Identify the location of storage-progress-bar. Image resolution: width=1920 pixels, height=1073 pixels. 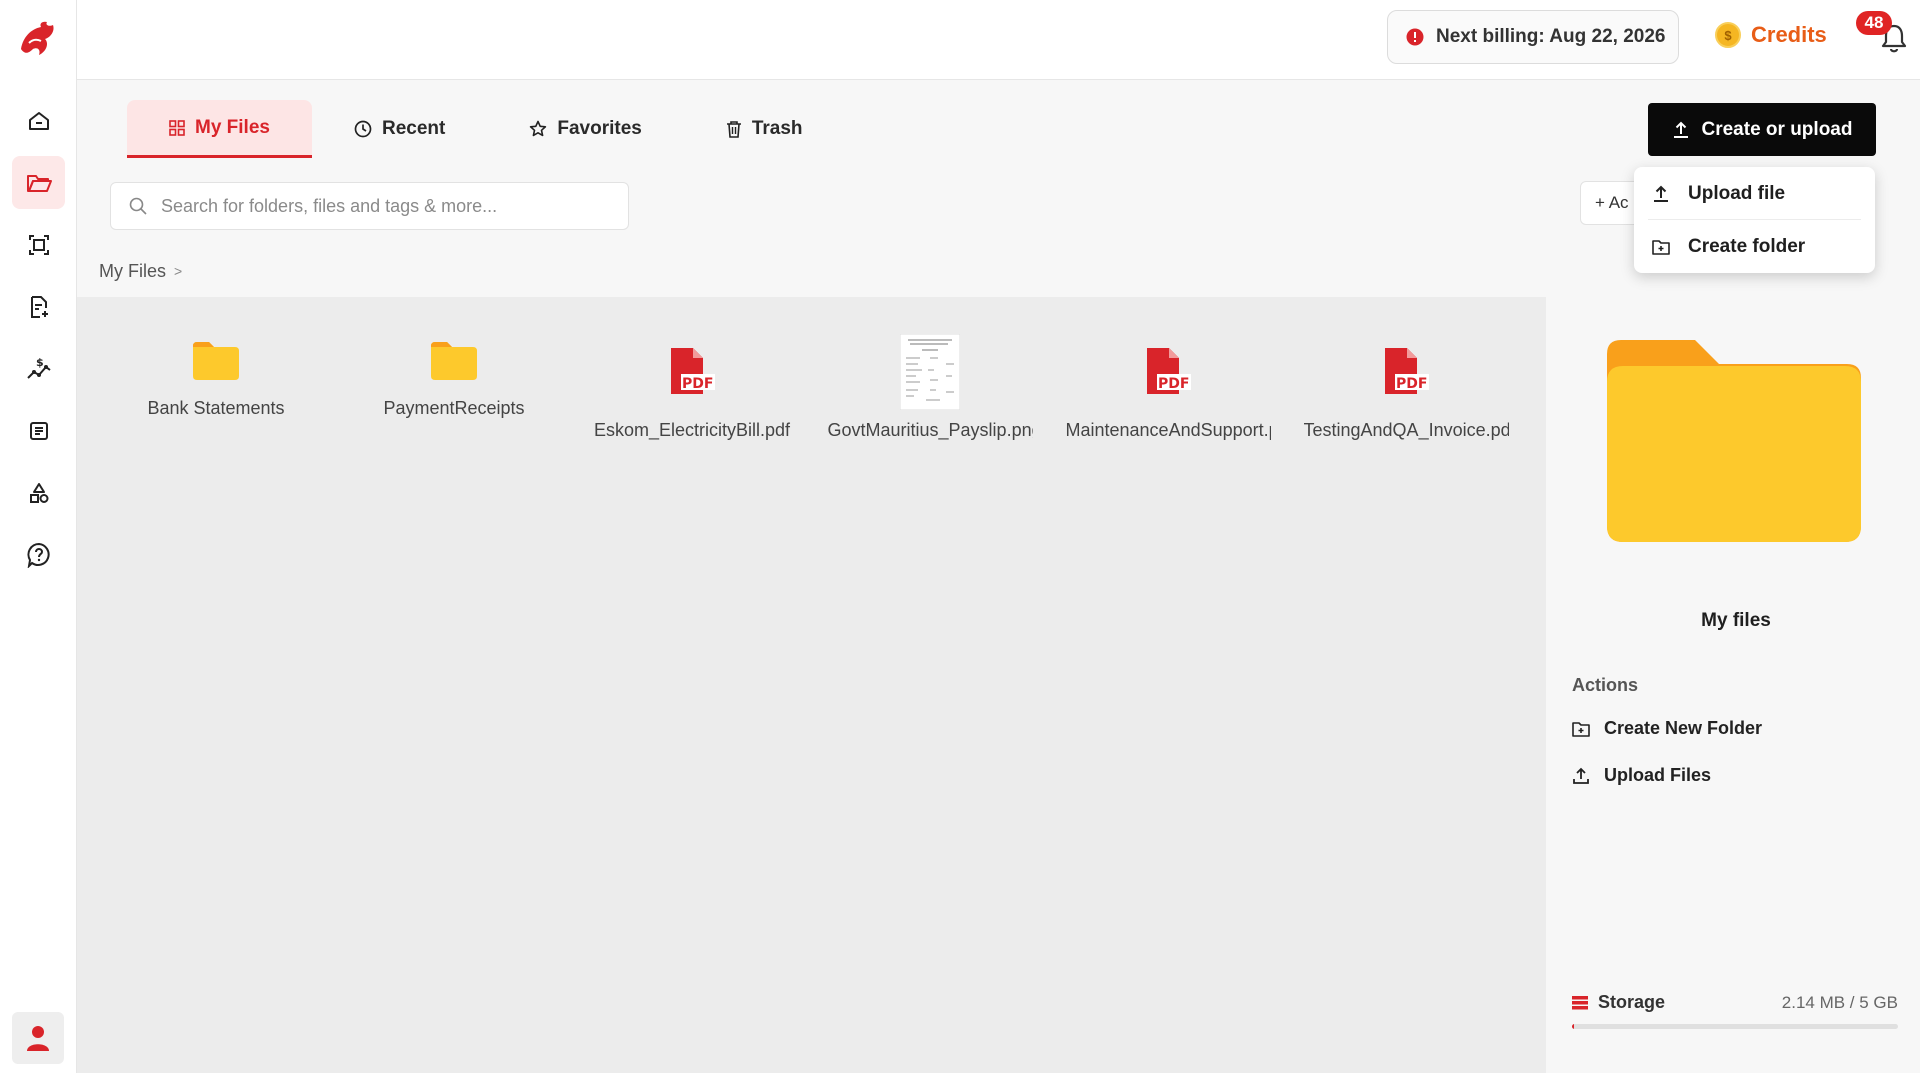
(1735, 1026).